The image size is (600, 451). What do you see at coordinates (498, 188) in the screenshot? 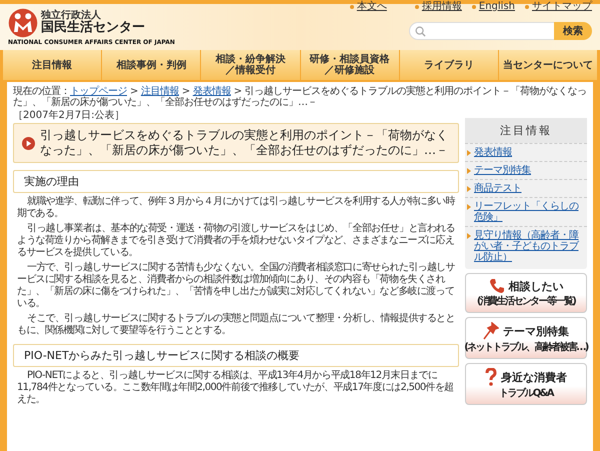
I see `sidebar-link: 商品テスト` at bounding box center [498, 188].